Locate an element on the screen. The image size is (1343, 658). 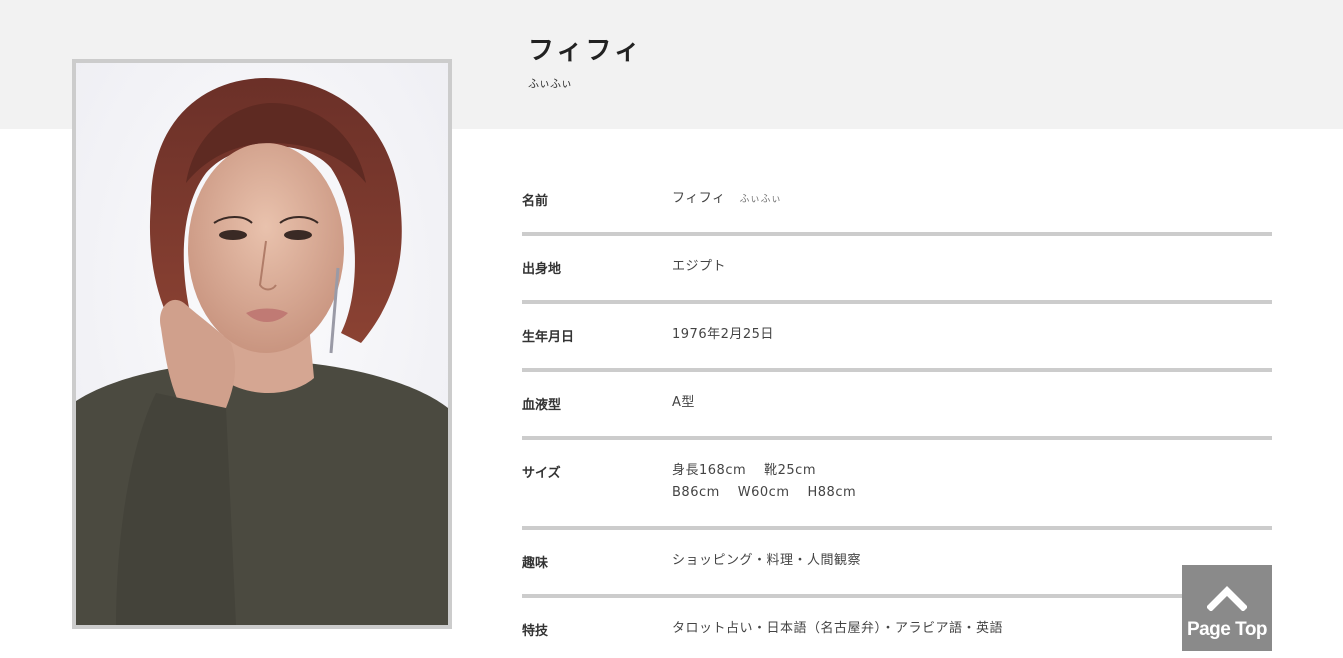
profile-row-hobby: 趣味 ショッピング・料理・人間観察 is located at coordinates (897, 564).